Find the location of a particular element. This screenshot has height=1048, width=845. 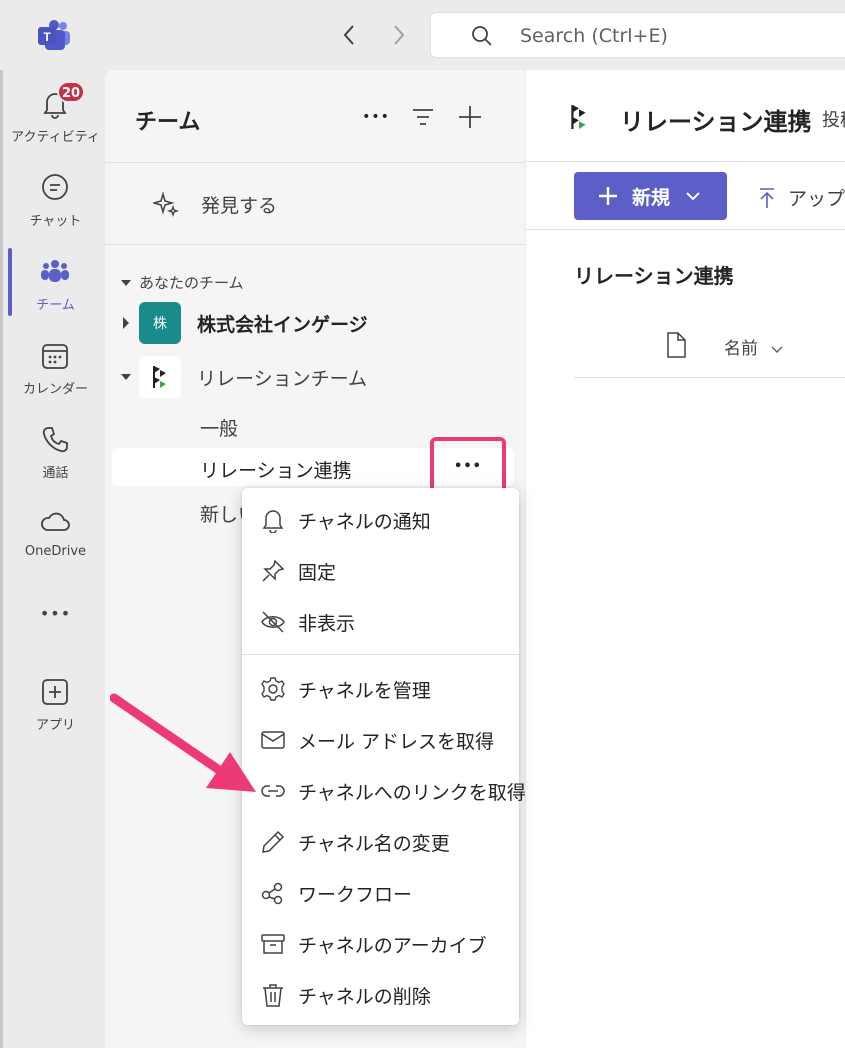

channel-more-button: ••• is located at coordinates (468, 466).